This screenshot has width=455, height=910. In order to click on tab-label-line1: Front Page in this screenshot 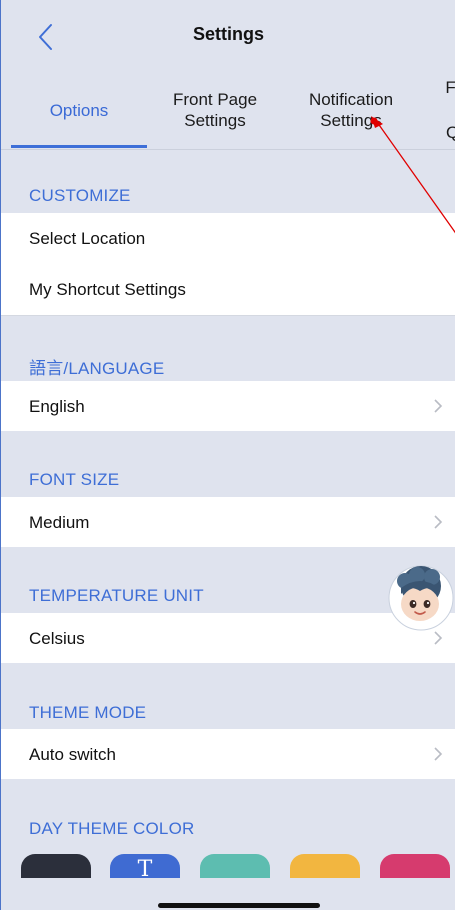, I will do `click(215, 99)`.